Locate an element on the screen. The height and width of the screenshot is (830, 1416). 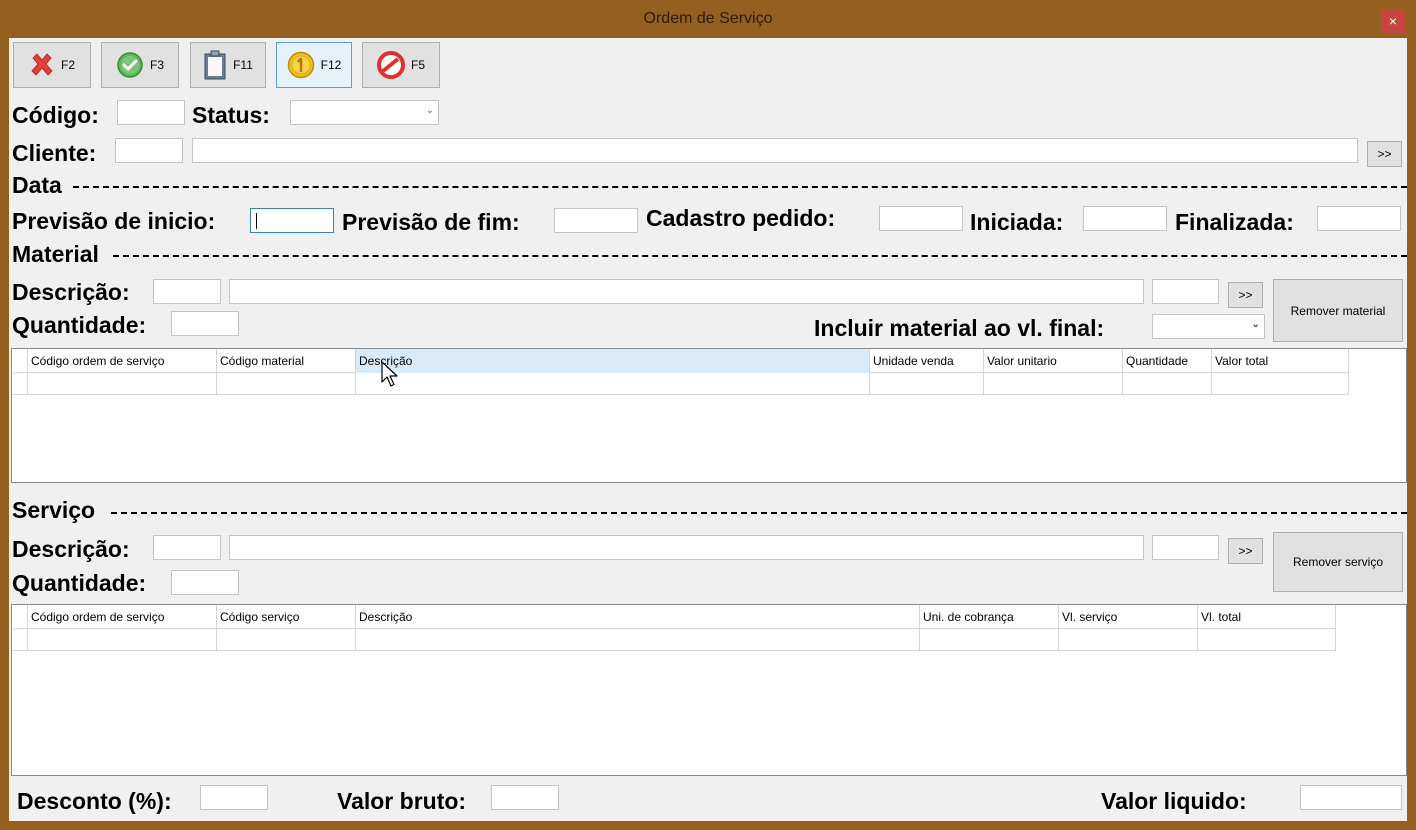
title-bar: Ordem de Serviço × is located at coordinates (708, 19).